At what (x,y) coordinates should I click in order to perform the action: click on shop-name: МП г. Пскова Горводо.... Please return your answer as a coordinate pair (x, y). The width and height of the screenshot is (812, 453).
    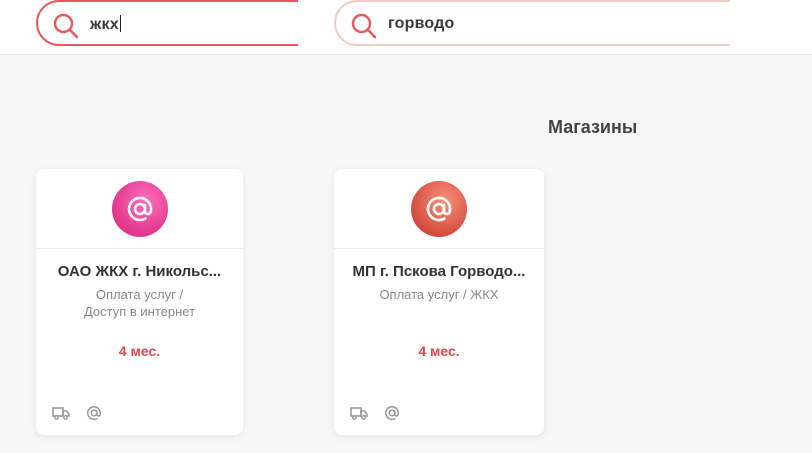
    Looking at the image, I should click on (439, 271).